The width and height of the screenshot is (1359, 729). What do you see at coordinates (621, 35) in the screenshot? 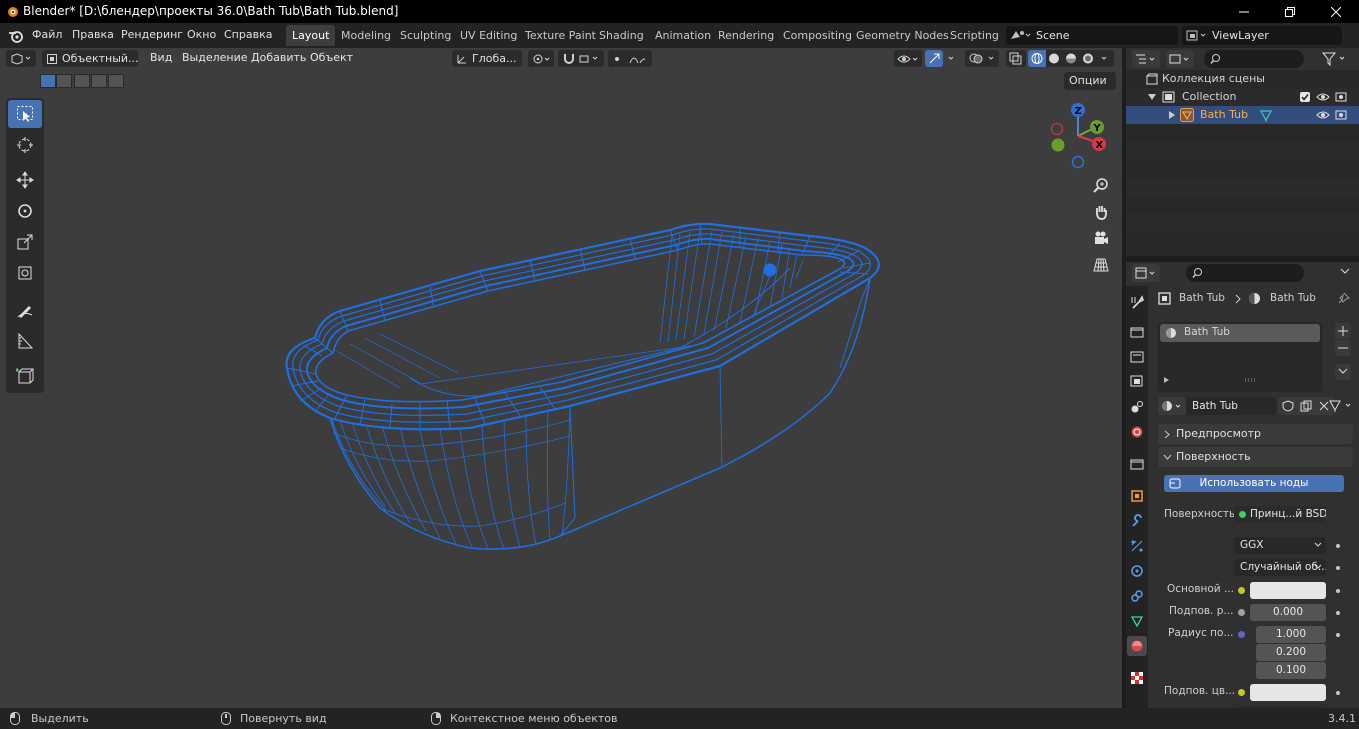
I see `tab-shading: Shading` at bounding box center [621, 35].